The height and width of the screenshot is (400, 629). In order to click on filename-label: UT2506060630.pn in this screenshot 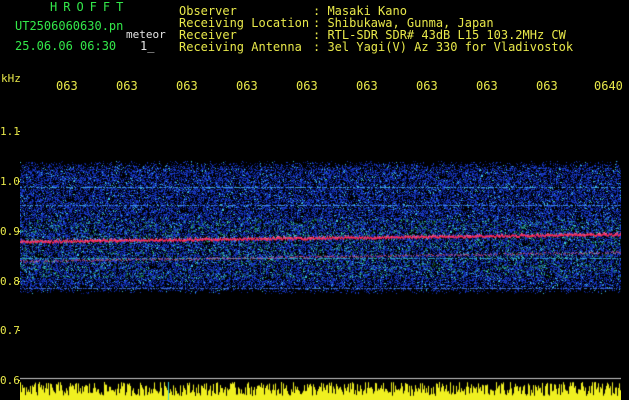, I will do `click(69, 26)`.